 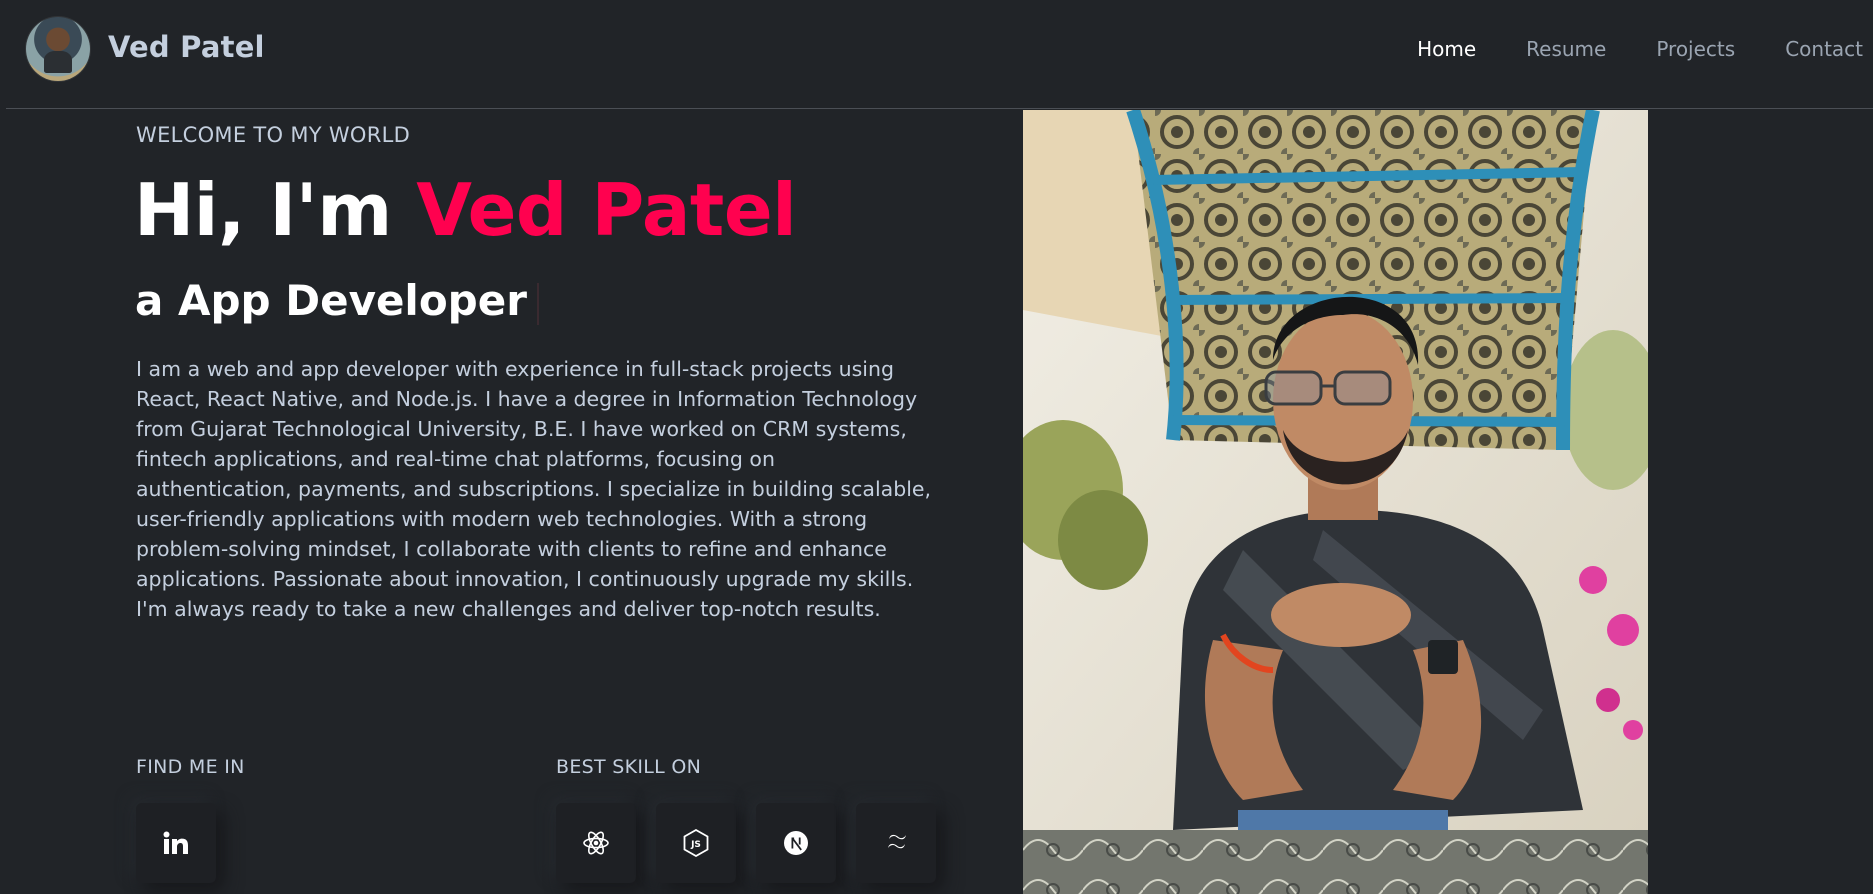 What do you see at coordinates (331, 300) in the screenshot?
I see `hero-role: a App Developer` at bounding box center [331, 300].